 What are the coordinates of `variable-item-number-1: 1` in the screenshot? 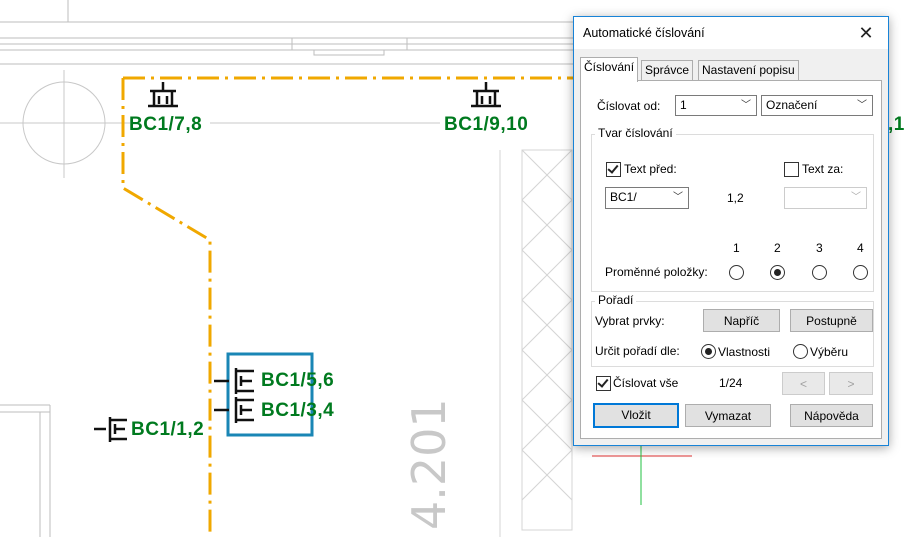 It's located at (736, 248).